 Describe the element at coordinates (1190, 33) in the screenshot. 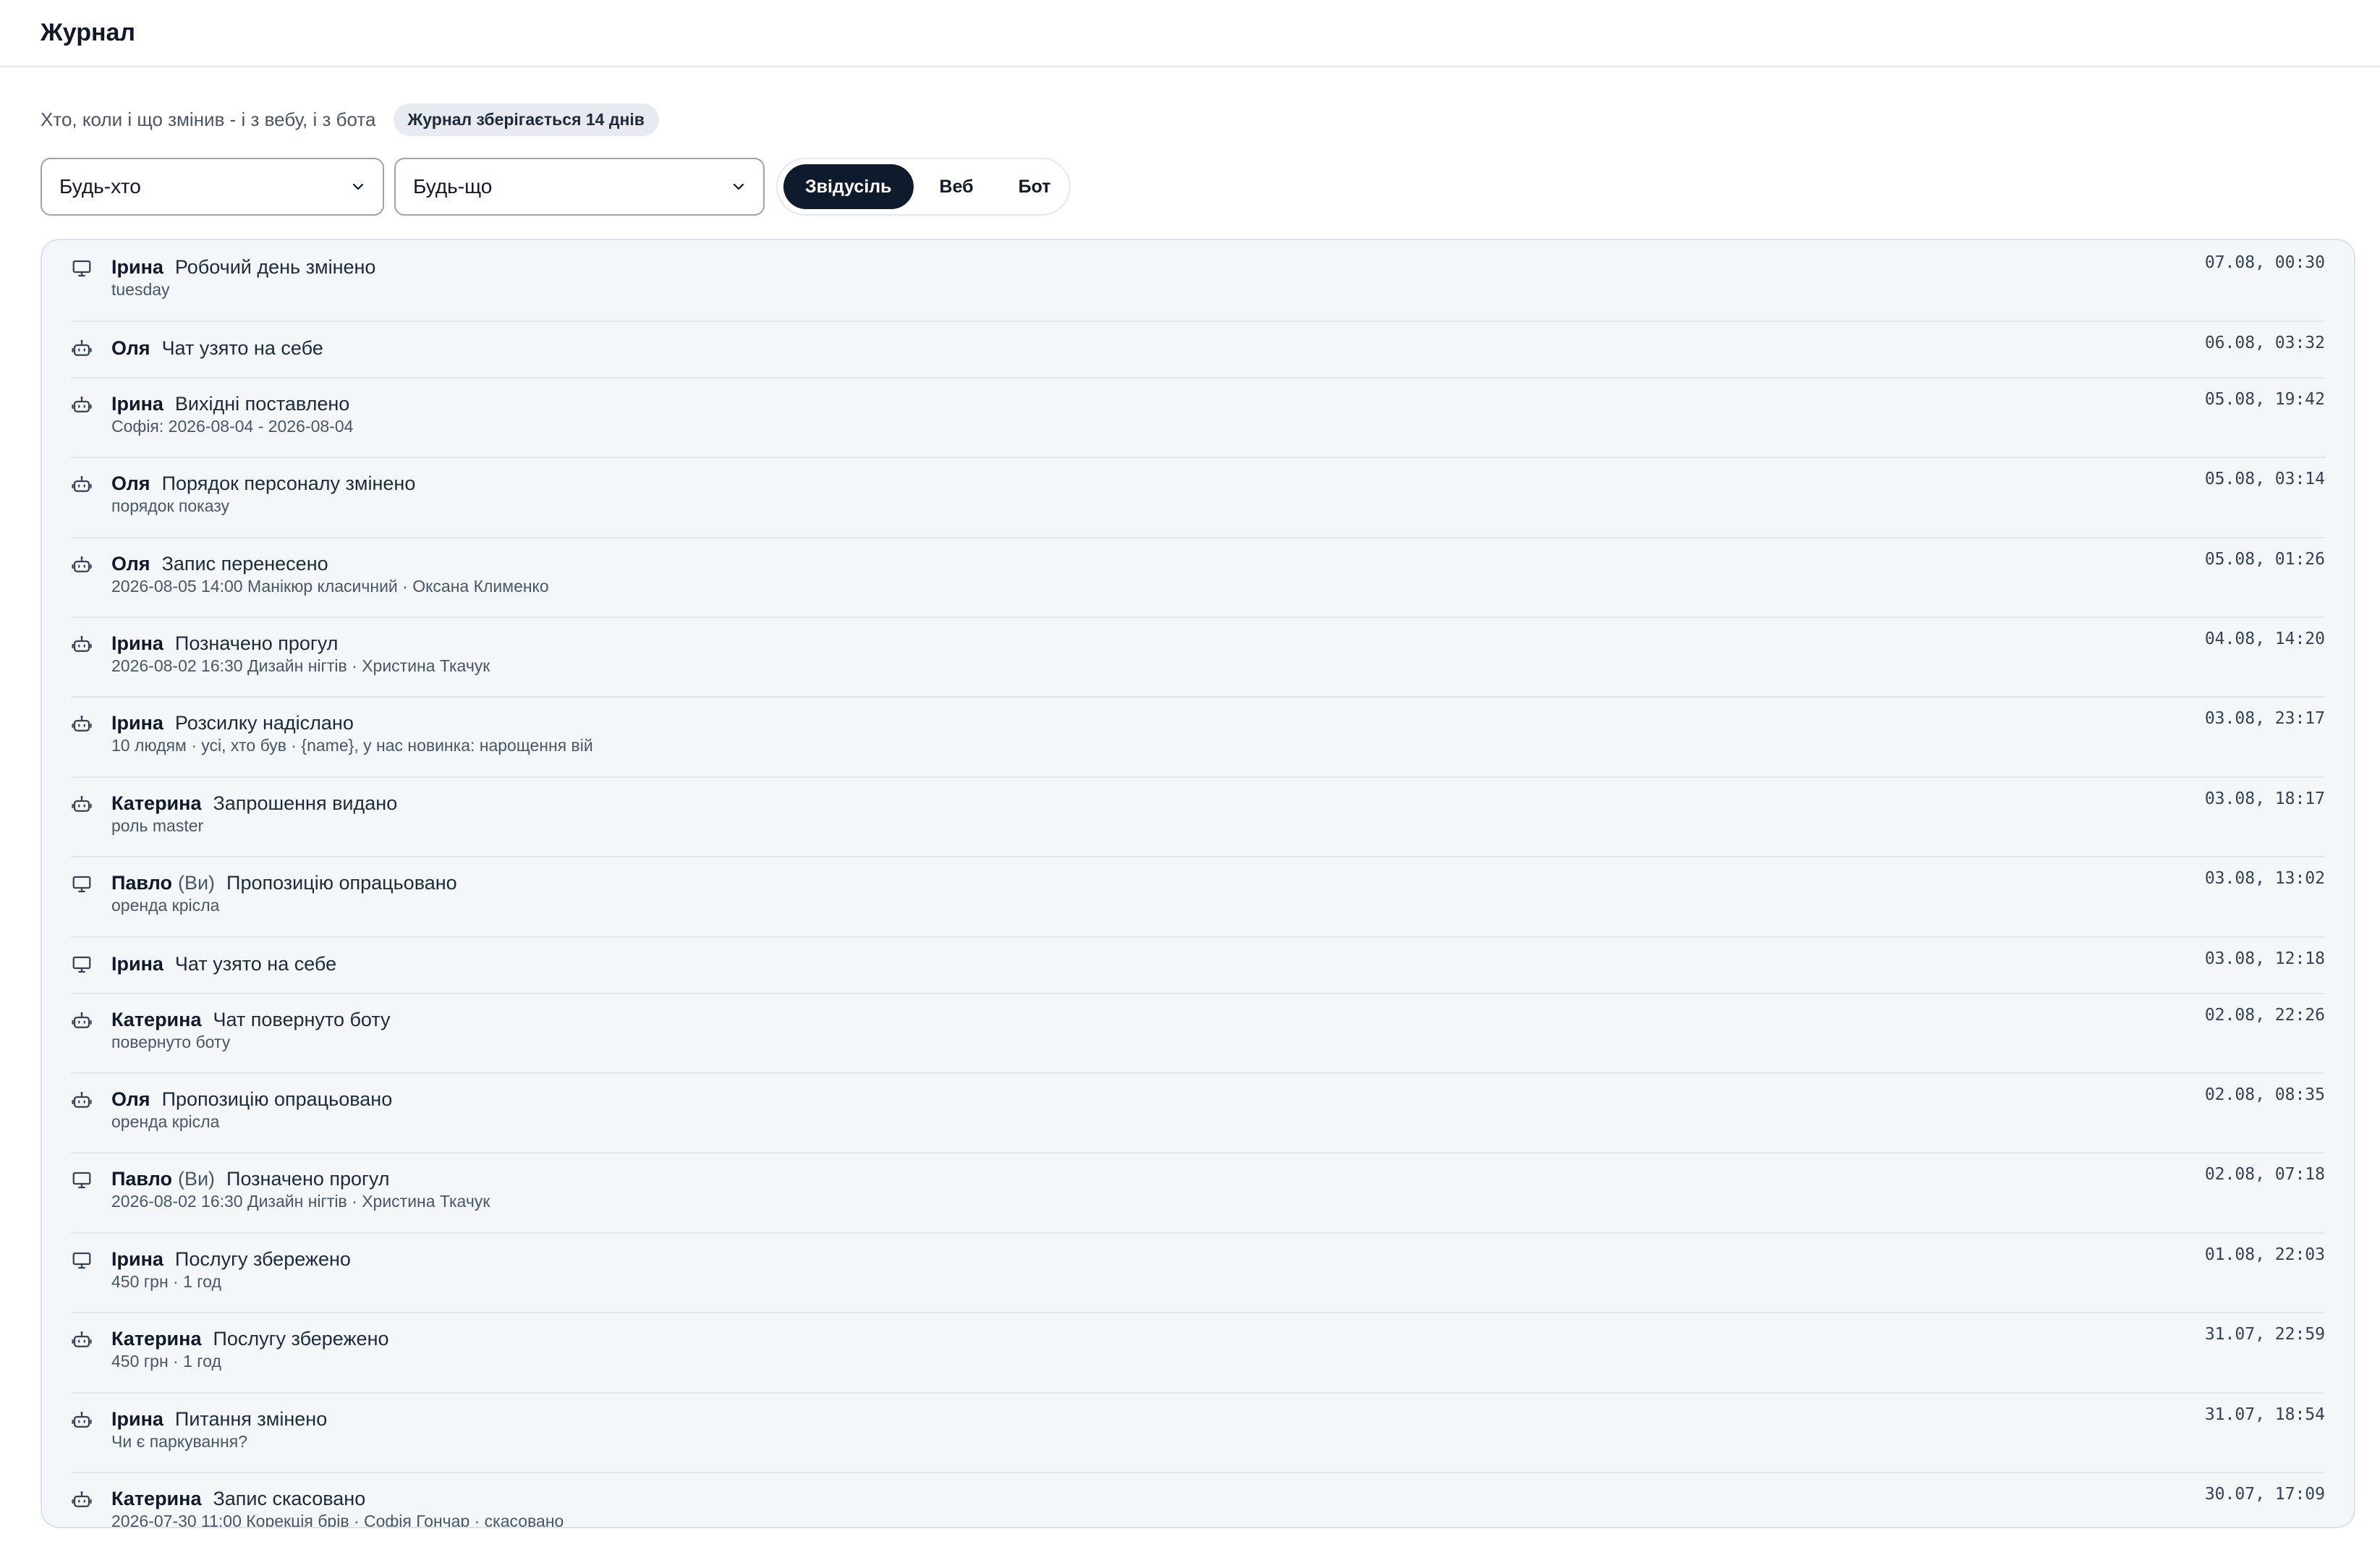

I see `app-header: Журнал` at that location.